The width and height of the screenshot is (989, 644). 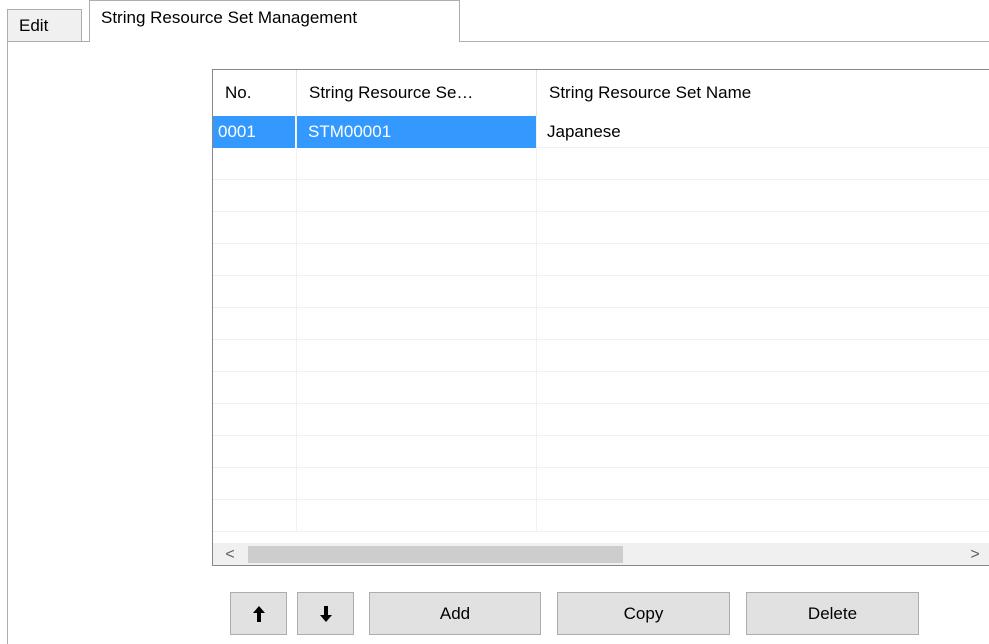 I want to click on horizontal-scrollbar: < >, so click(x=601, y=554).